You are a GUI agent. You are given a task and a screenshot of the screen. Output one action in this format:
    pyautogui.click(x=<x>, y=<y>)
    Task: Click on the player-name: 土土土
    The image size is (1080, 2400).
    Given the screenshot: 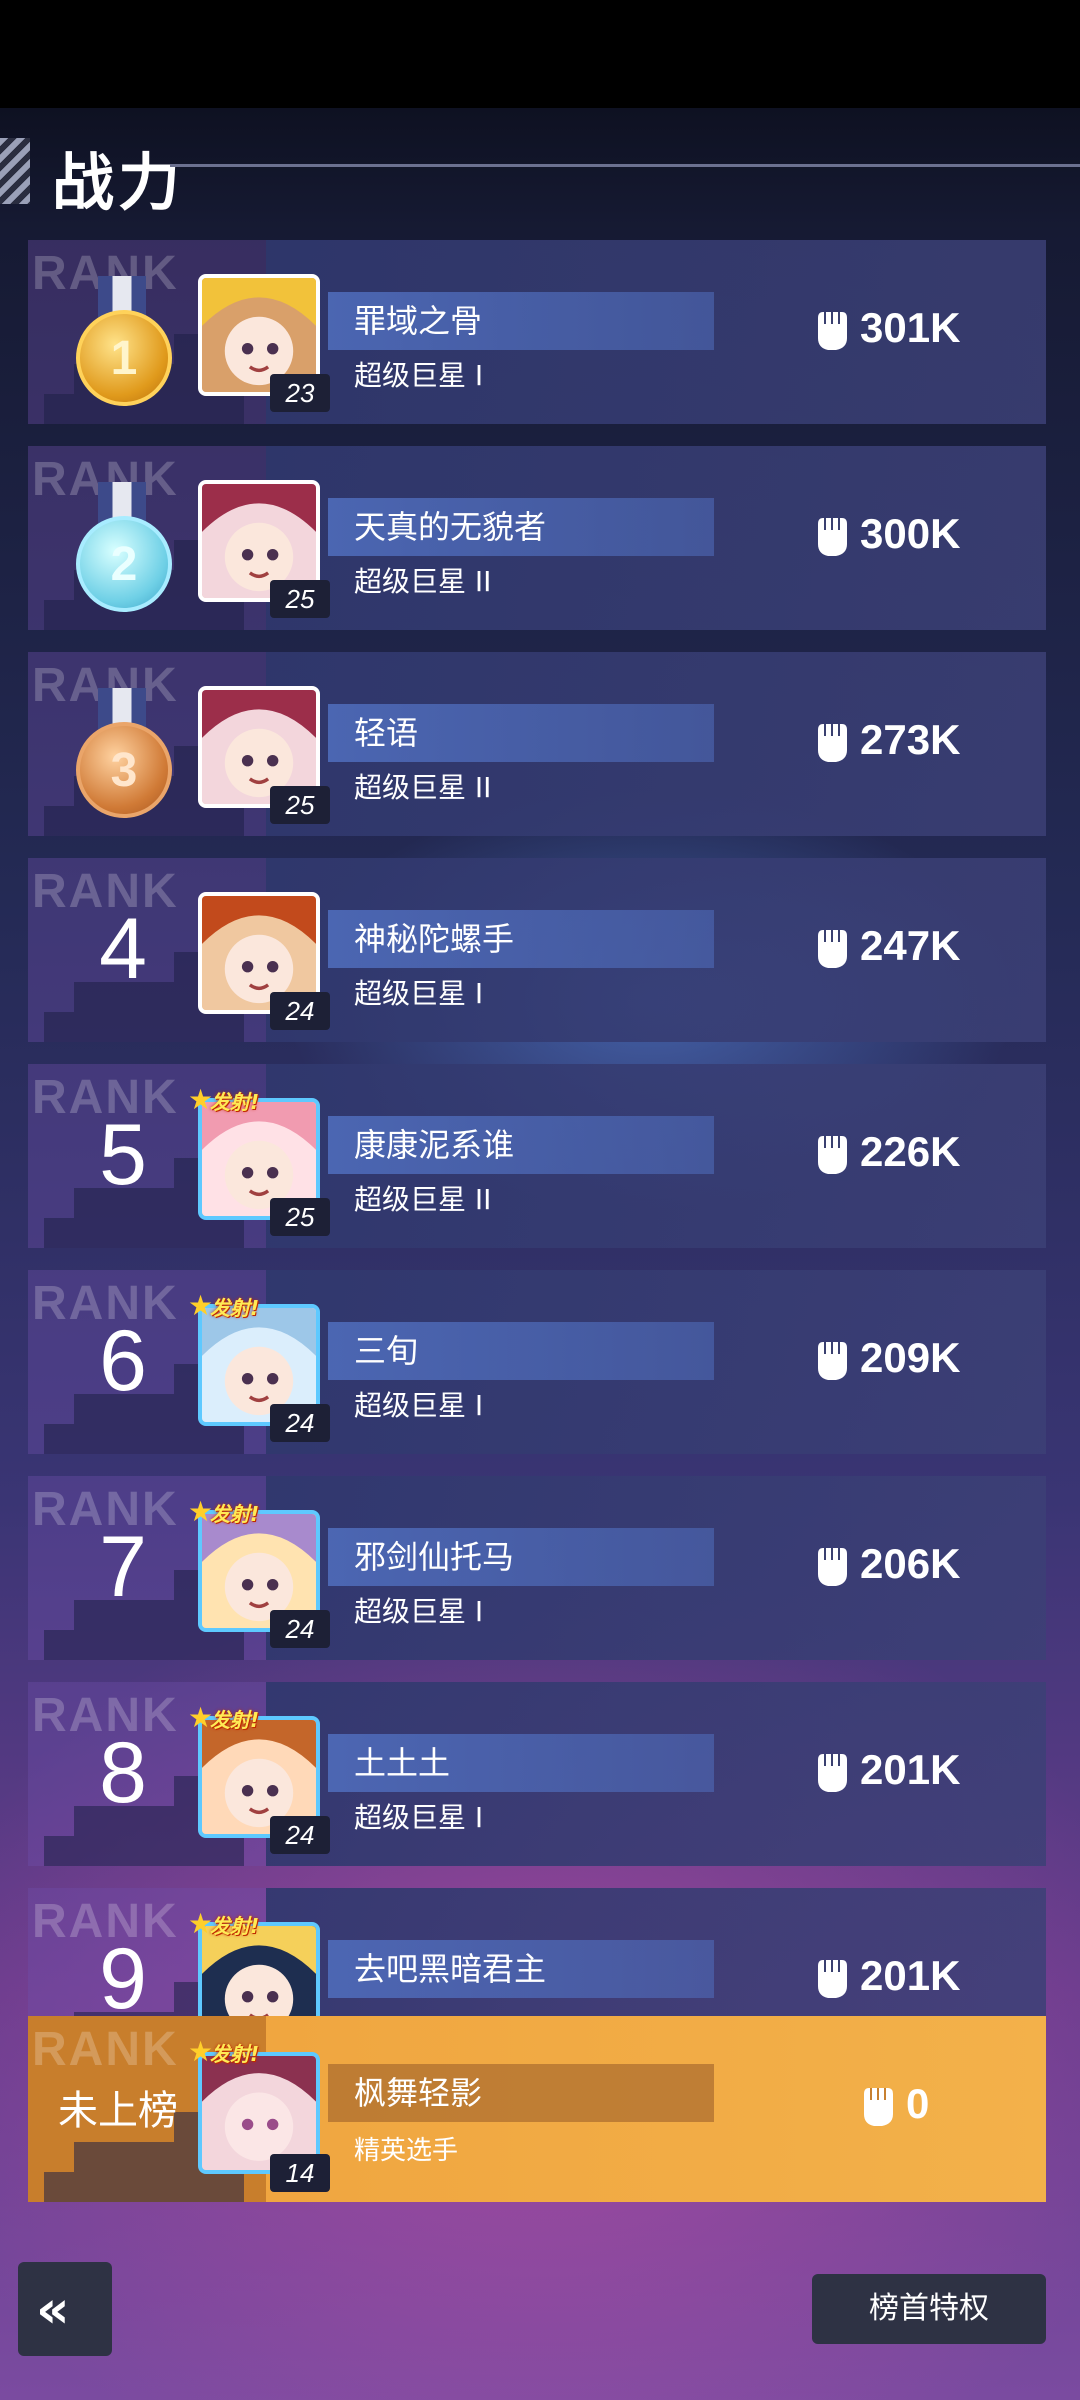 What is the action you would take?
    pyautogui.click(x=402, y=1763)
    